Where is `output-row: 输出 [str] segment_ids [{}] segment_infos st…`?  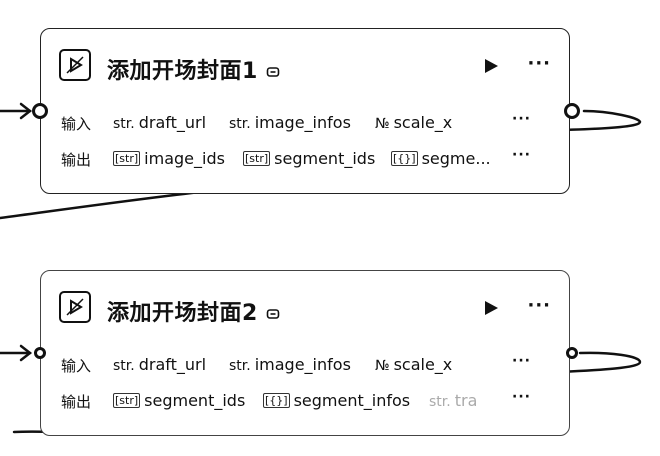 output-row: 输出 [str] segment_ids [{}] segment_infos st… is located at coordinates (306, 402).